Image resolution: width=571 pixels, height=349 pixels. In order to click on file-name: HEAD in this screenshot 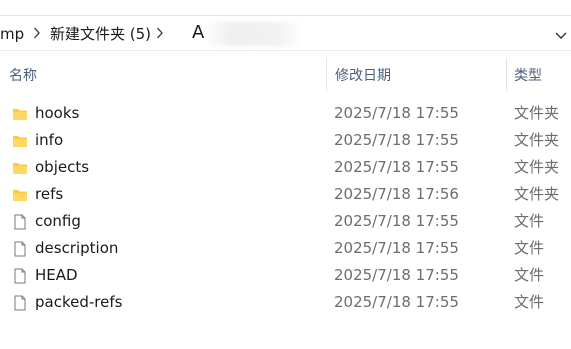, I will do `click(56, 275)`.